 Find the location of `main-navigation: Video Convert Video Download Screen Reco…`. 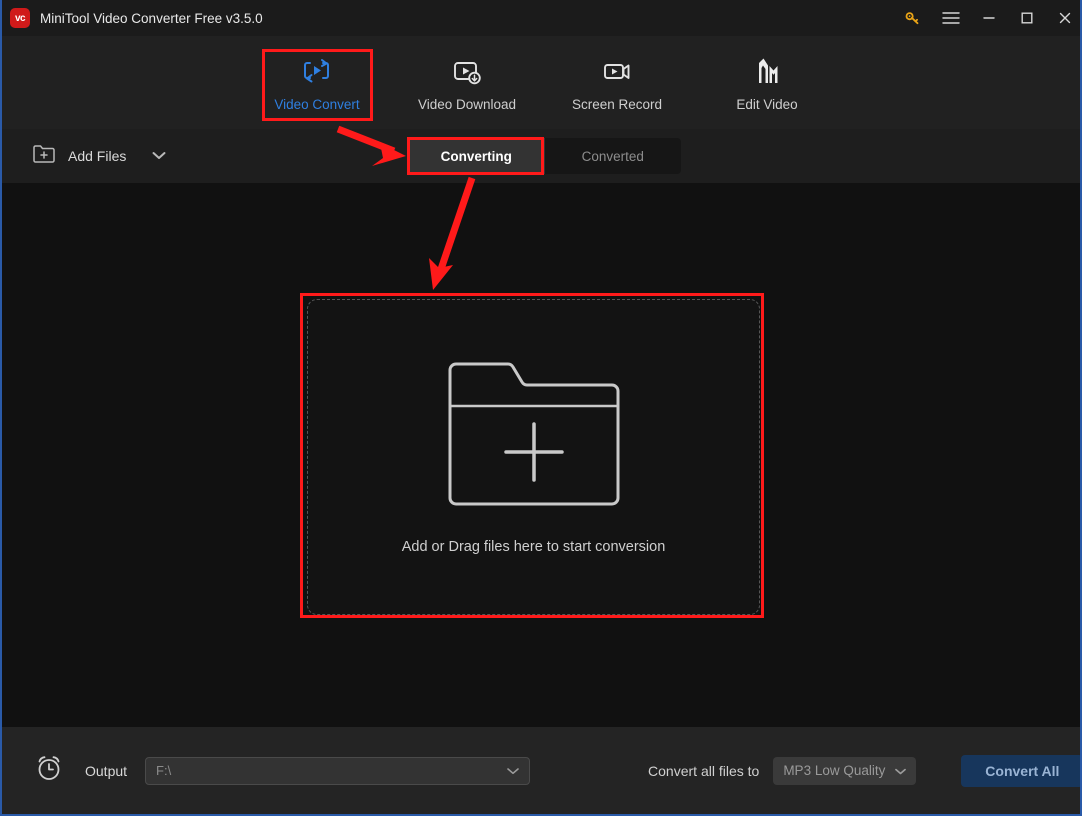

main-navigation: Video Convert Video Download Screen Reco… is located at coordinates (541, 82).